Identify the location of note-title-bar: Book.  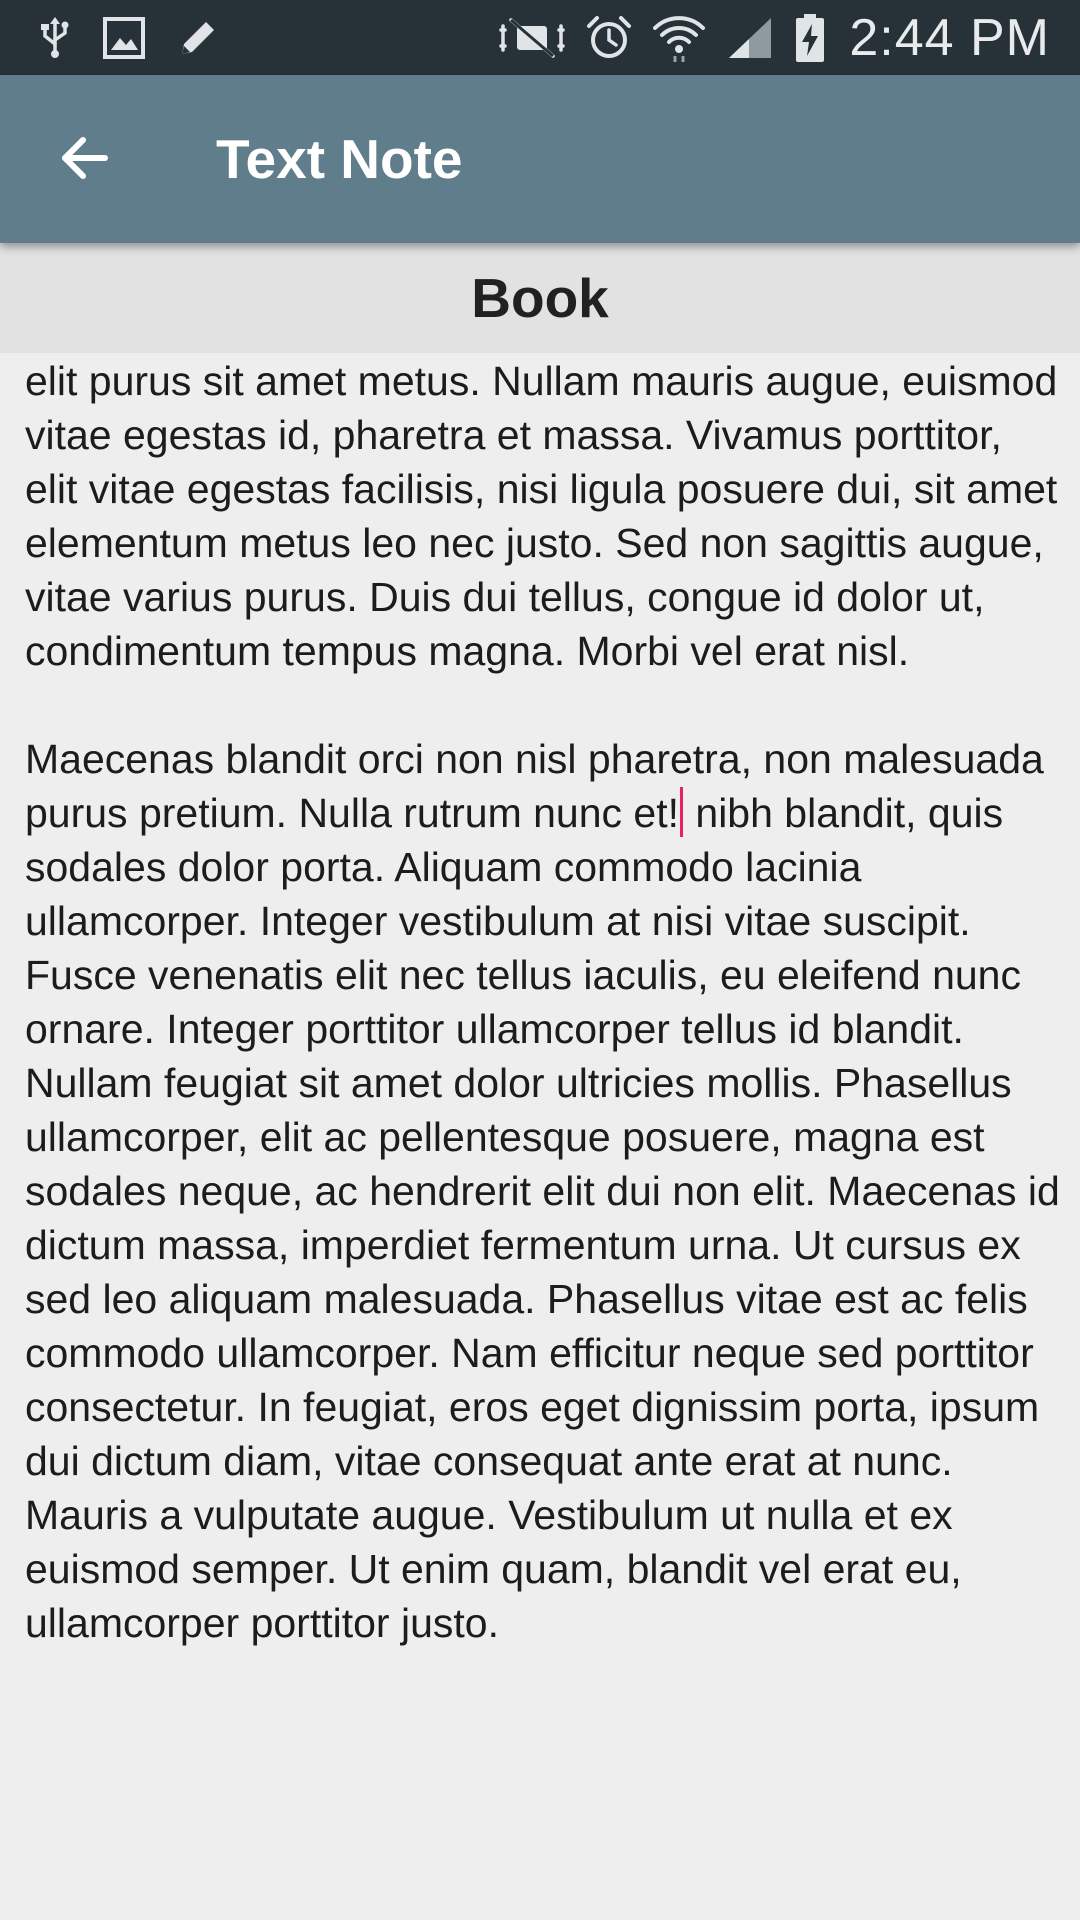
(540, 298).